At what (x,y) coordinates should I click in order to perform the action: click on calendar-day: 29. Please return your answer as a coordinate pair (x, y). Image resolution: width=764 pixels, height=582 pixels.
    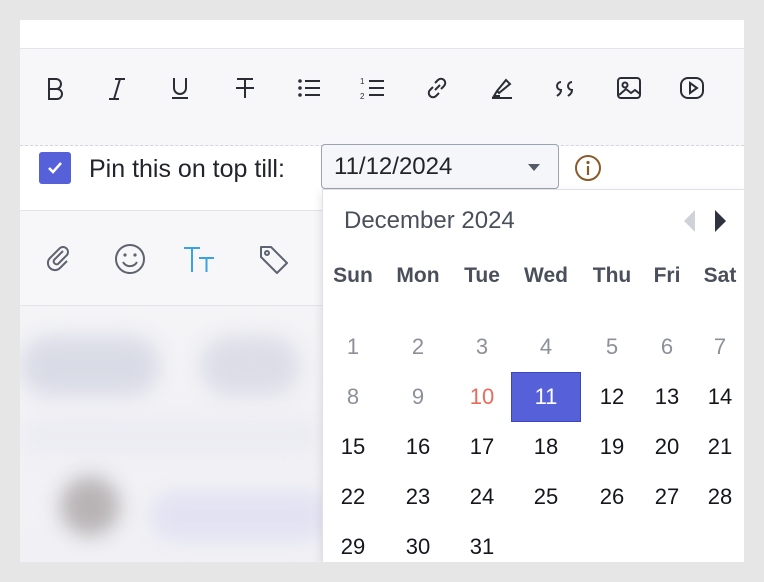
    Looking at the image, I should click on (353, 542).